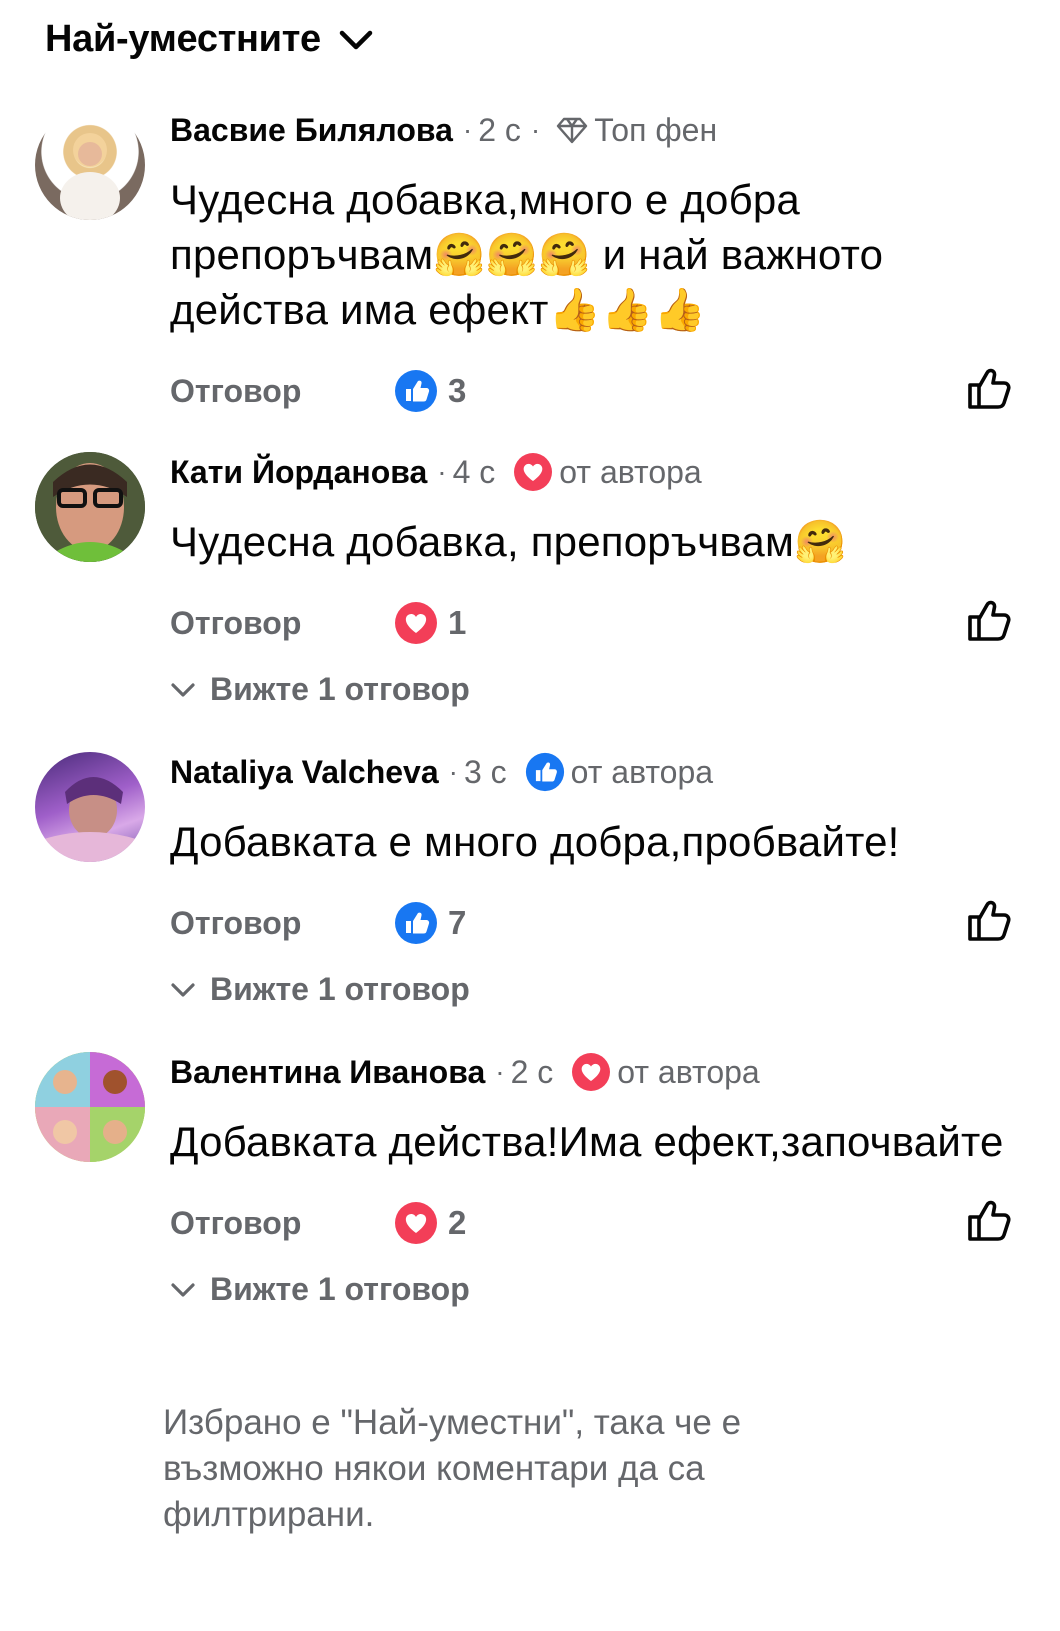  What do you see at coordinates (304, 772) in the screenshot?
I see `comment-author: Nataliya Valcheva` at bounding box center [304, 772].